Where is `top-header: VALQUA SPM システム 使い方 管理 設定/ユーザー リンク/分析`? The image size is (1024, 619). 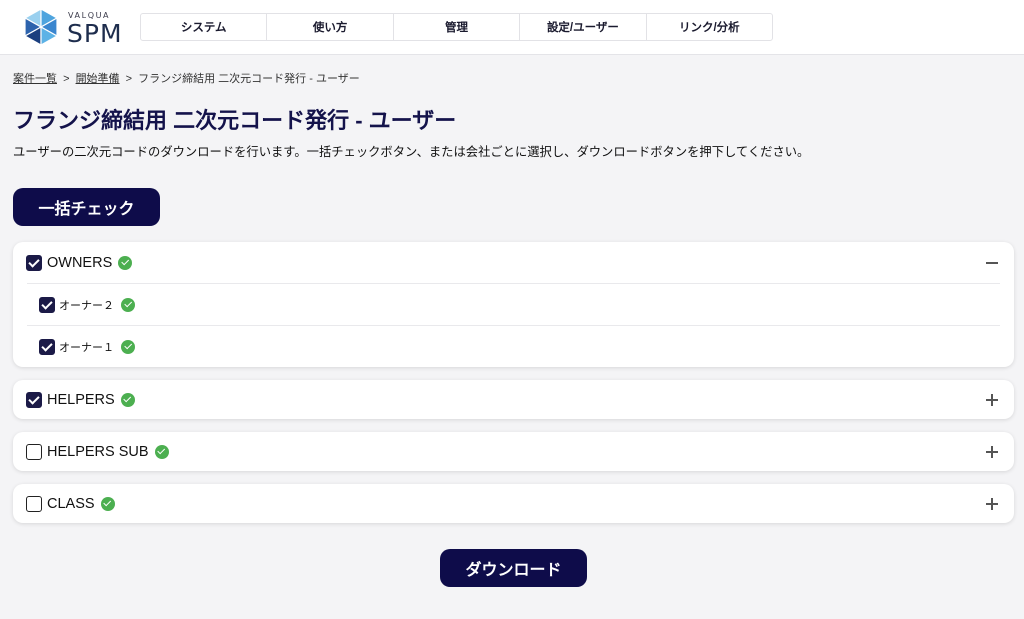
top-header: VALQUA SPM システム 使い方 管理 設定/ユーザー リンク/分析 is located at coordinates (512, 27).